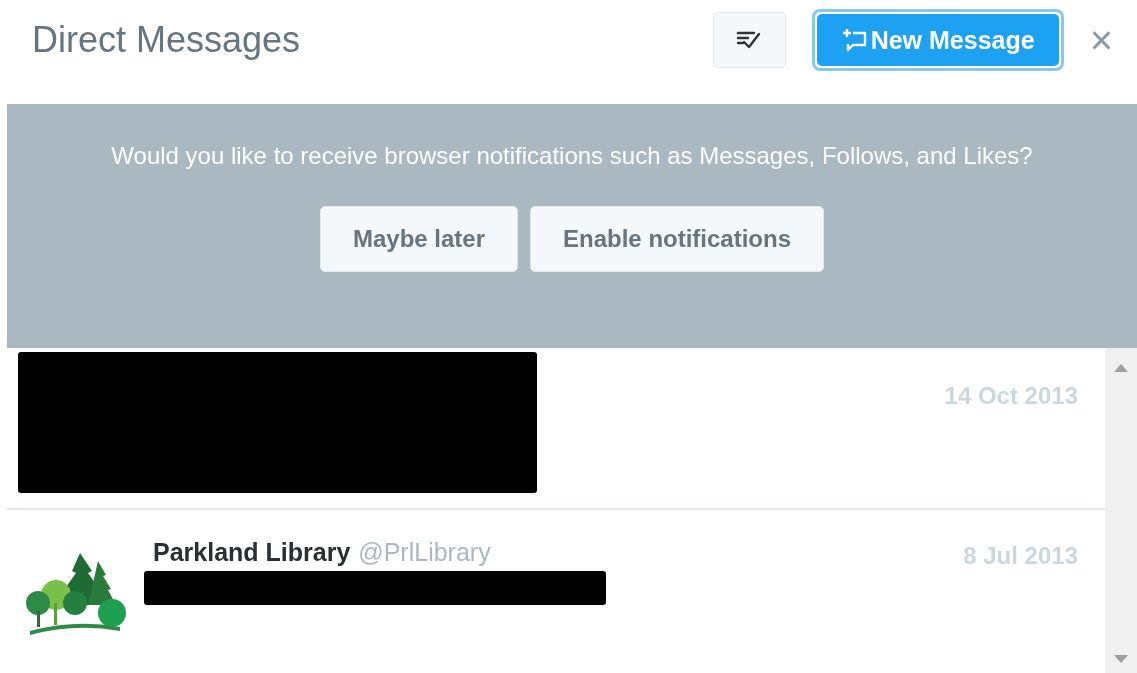  I want to click on notification-text: Would you like to receive browser notifications such as Messages, Follows, and Likes?, so click(572, 156).